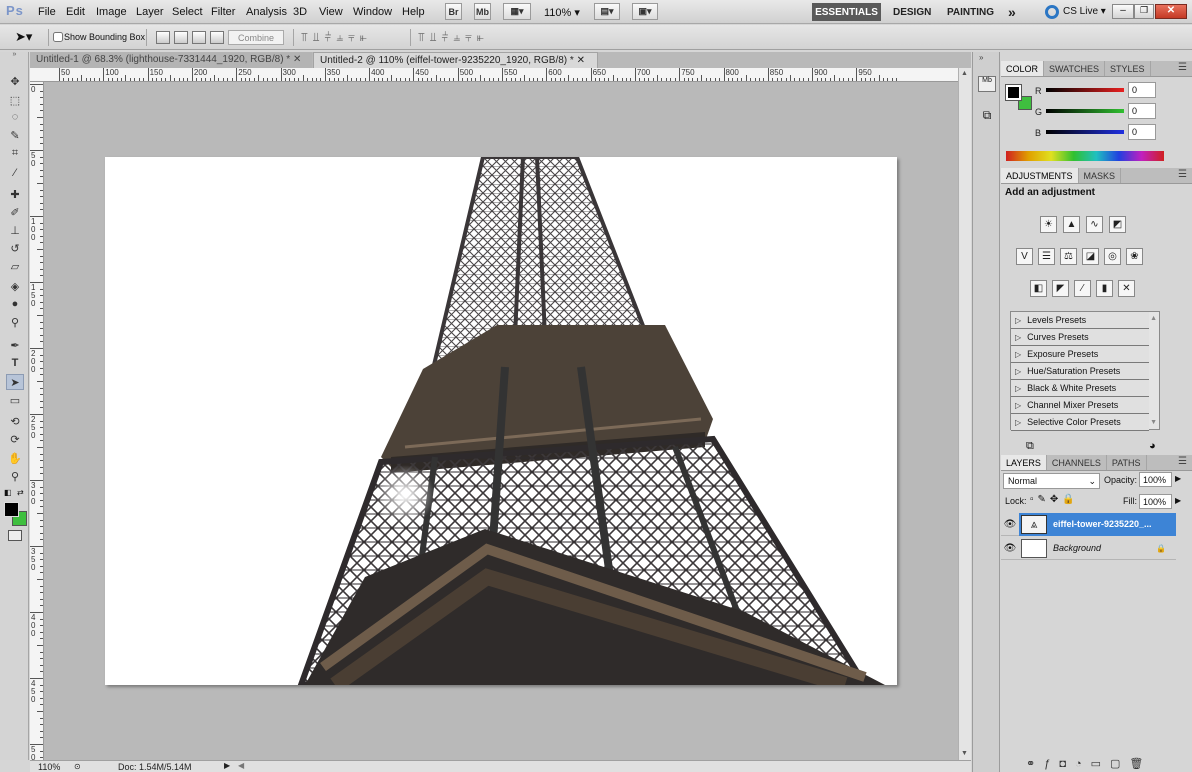 The height and width of the screenshot is (772, 1192). I want to click on menu-view: View, so click(331, 12).